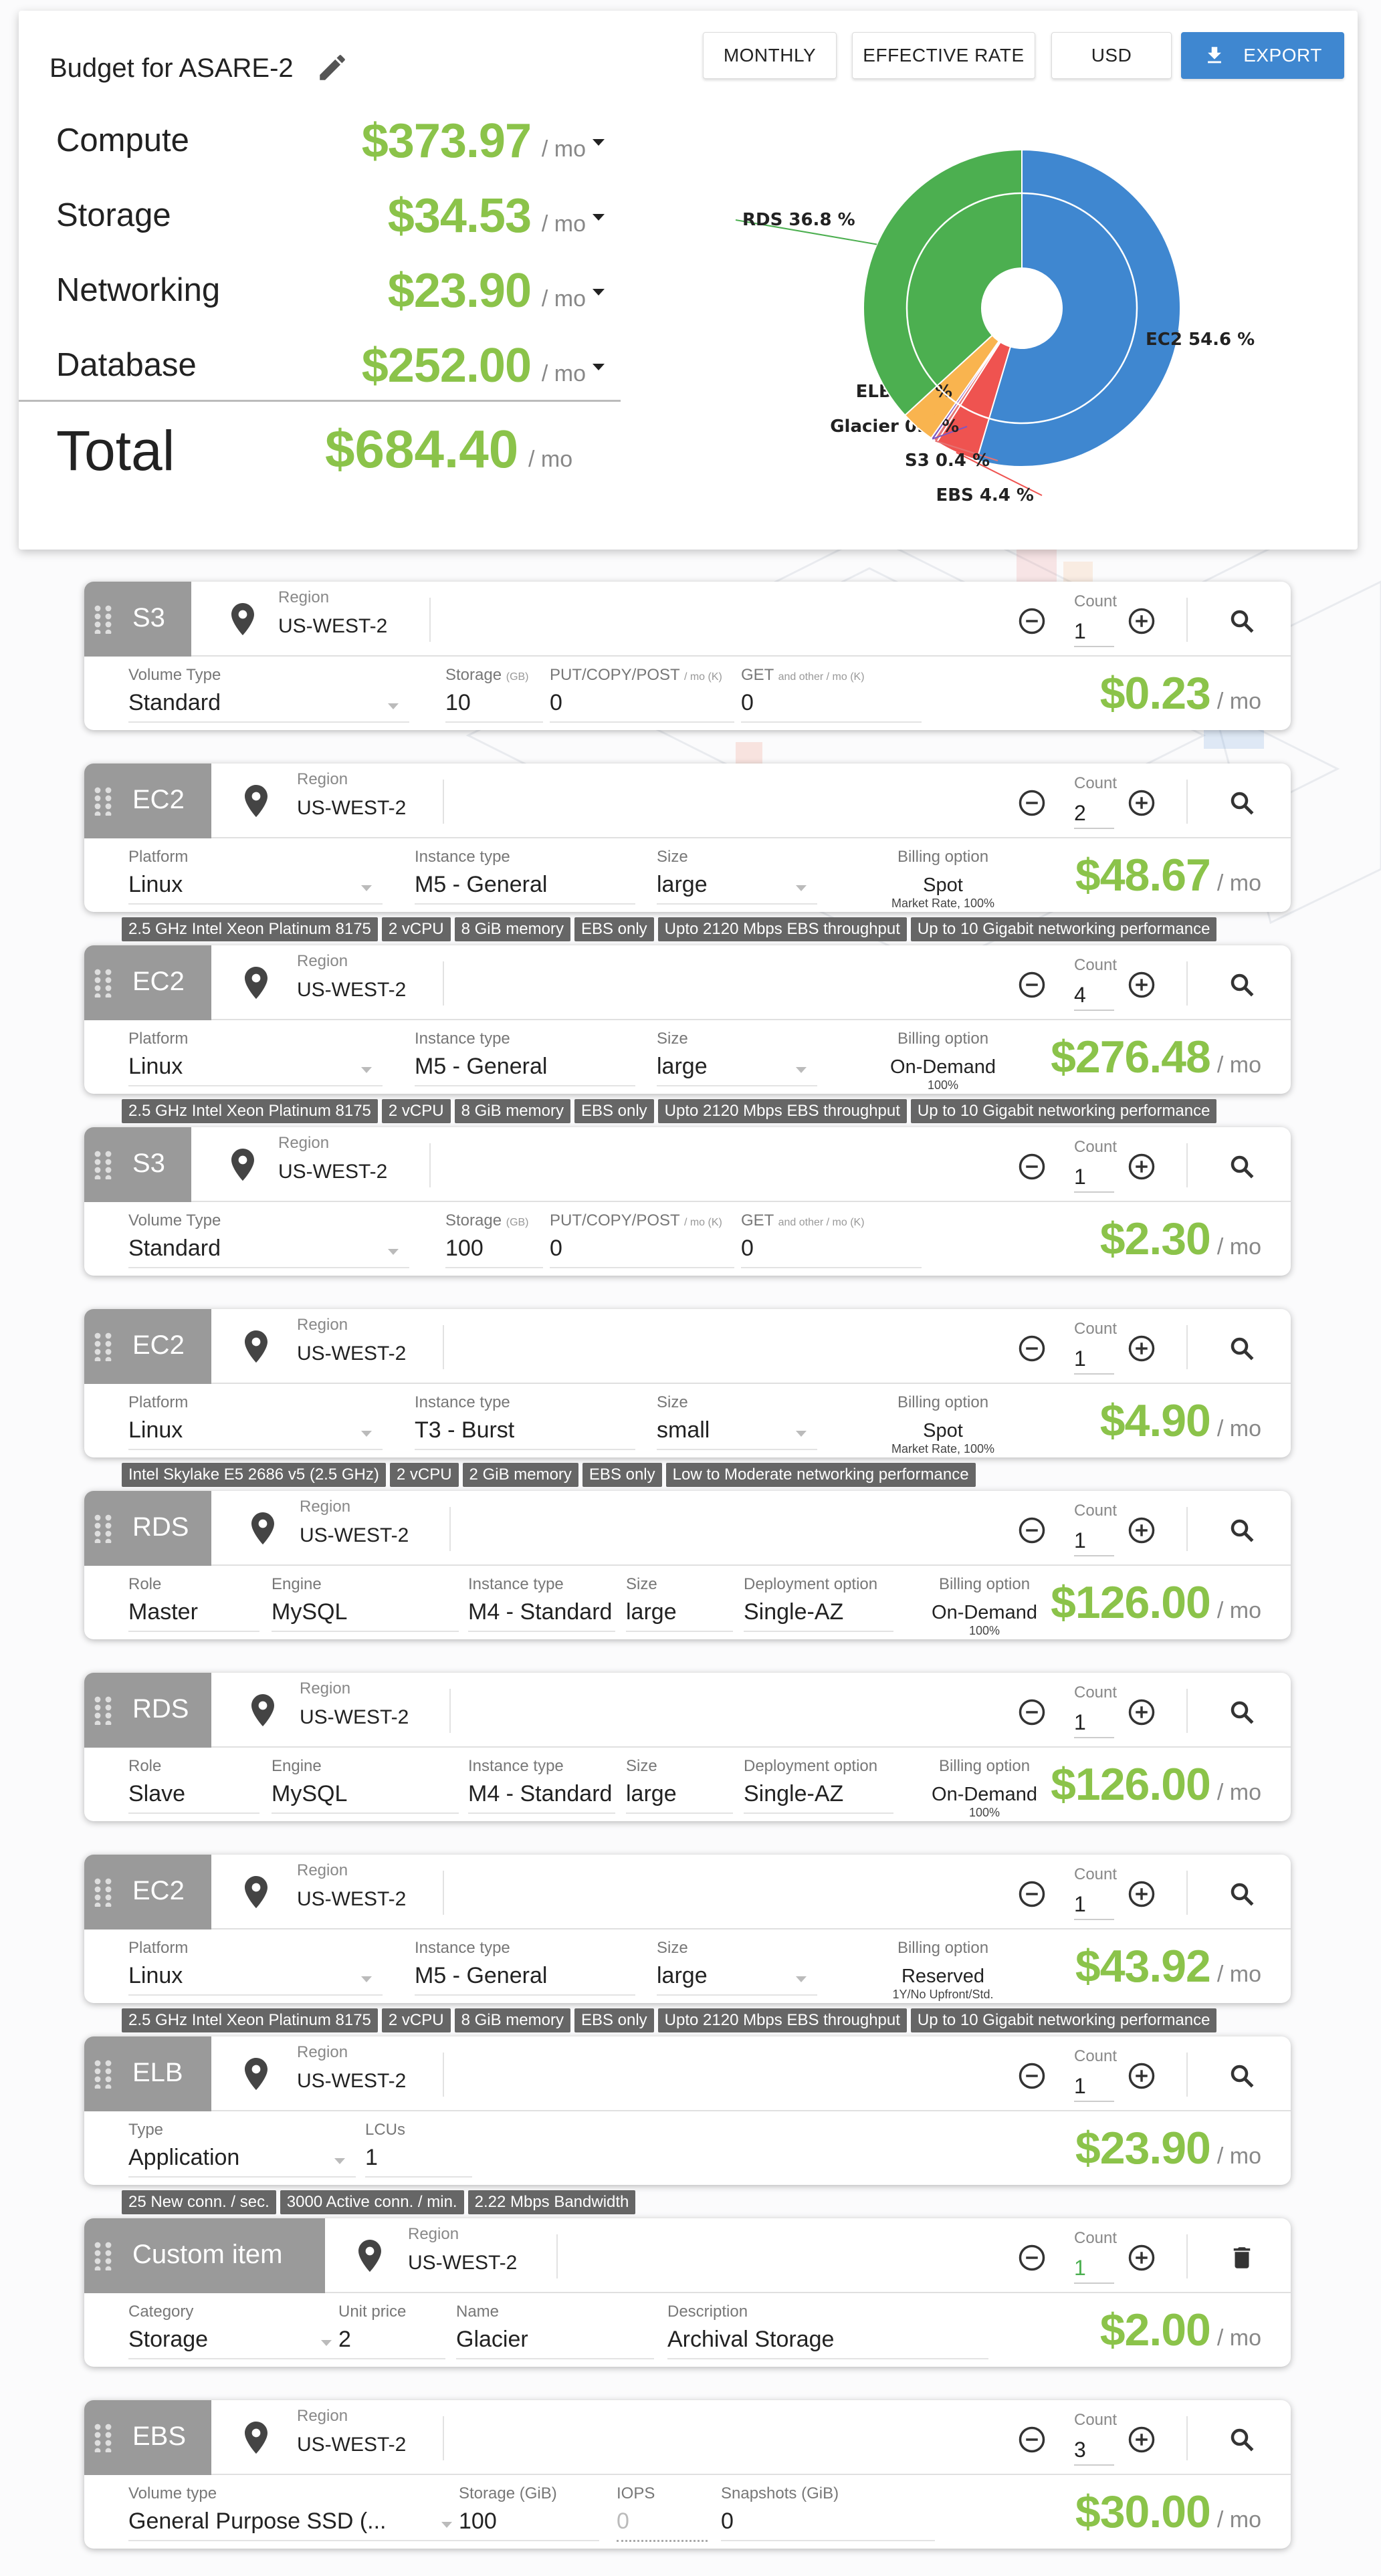 This screenshot has width=1381, height=2576. Describe the element at coordinates (147, 2073) in the screenshot. I see `item-type-tag: ELB` at that location.